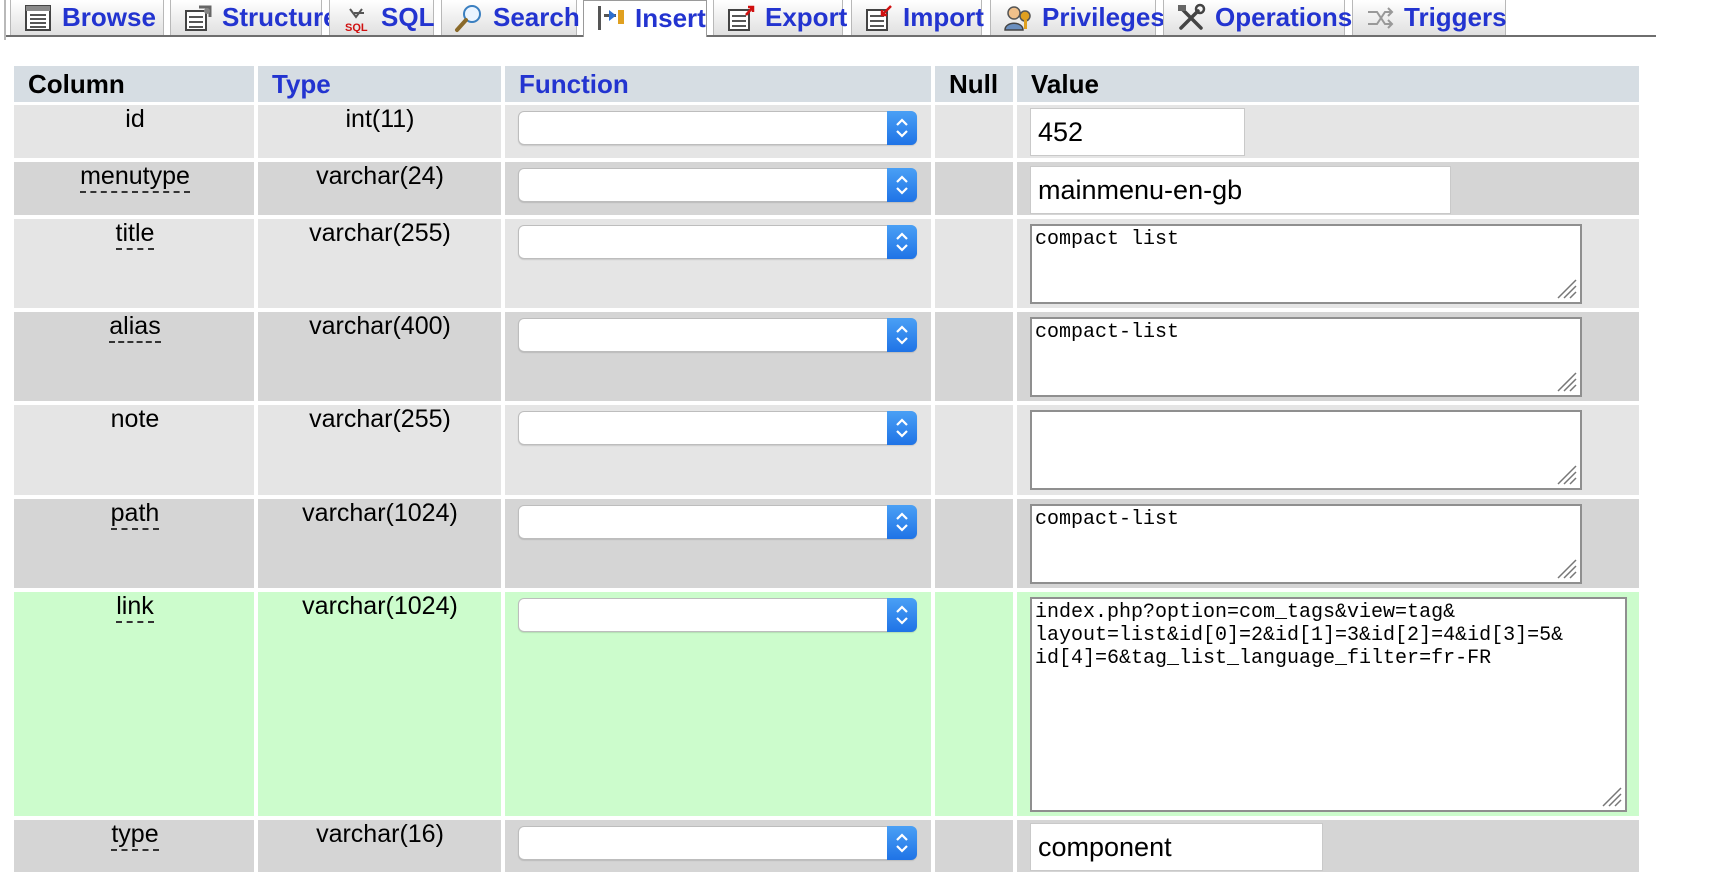 The width and height of the screenshot is (1724, 872). I want to click on header-type: Type, so click(379, 84).